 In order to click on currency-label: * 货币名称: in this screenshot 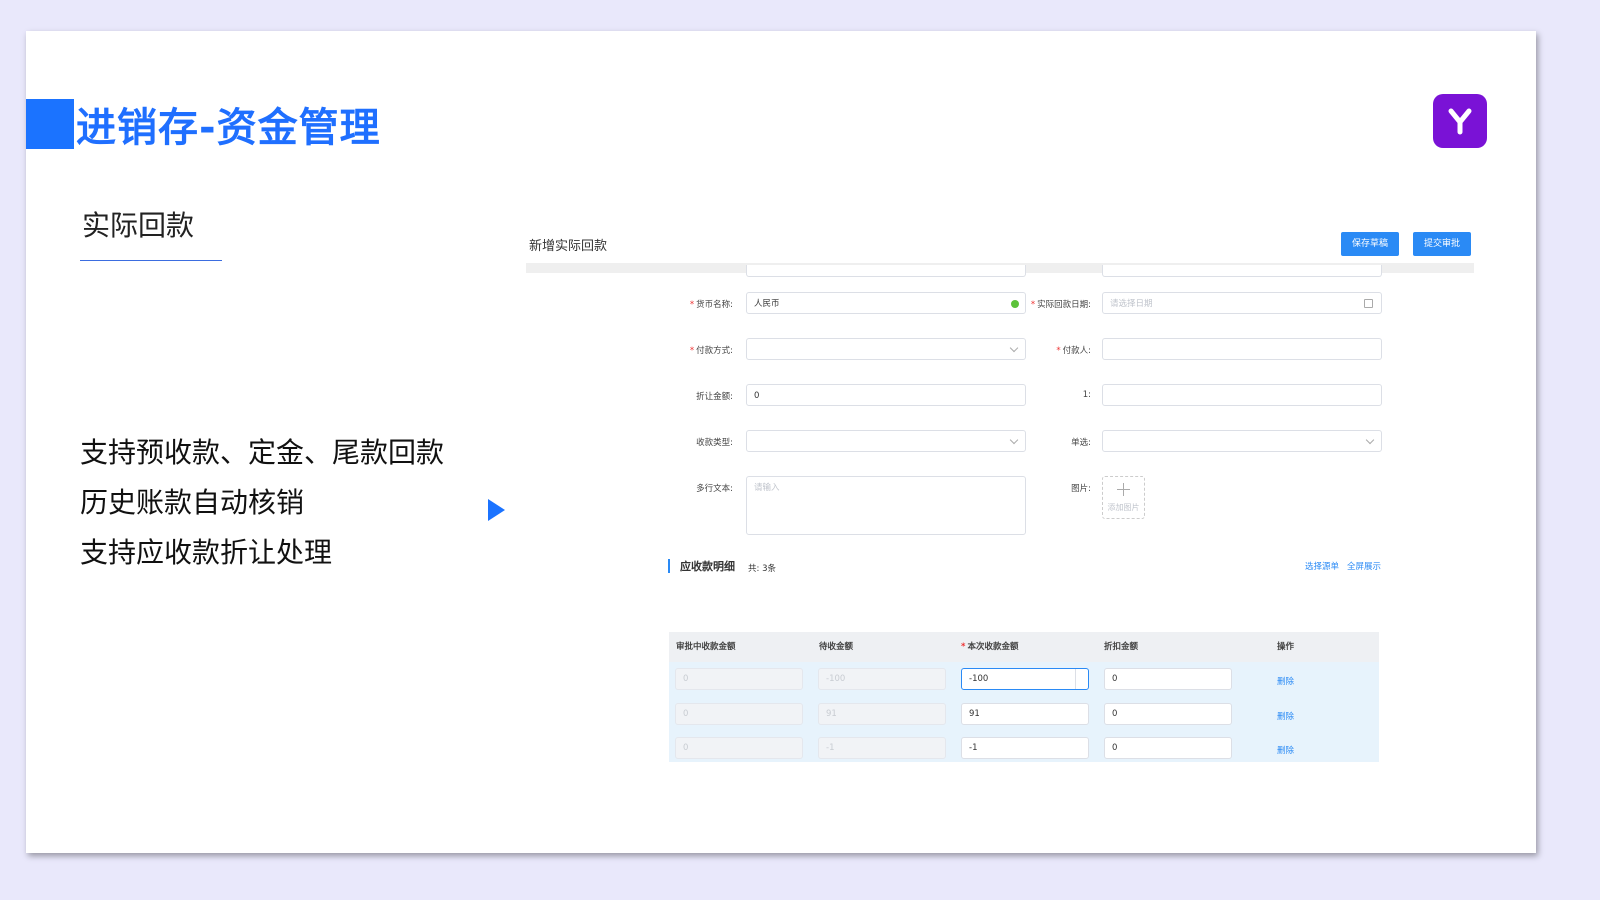, I will do `click(711, 305)`.